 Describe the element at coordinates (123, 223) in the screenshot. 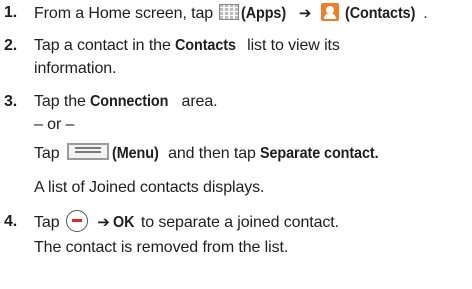

I see `ok-label: OK` at that location.